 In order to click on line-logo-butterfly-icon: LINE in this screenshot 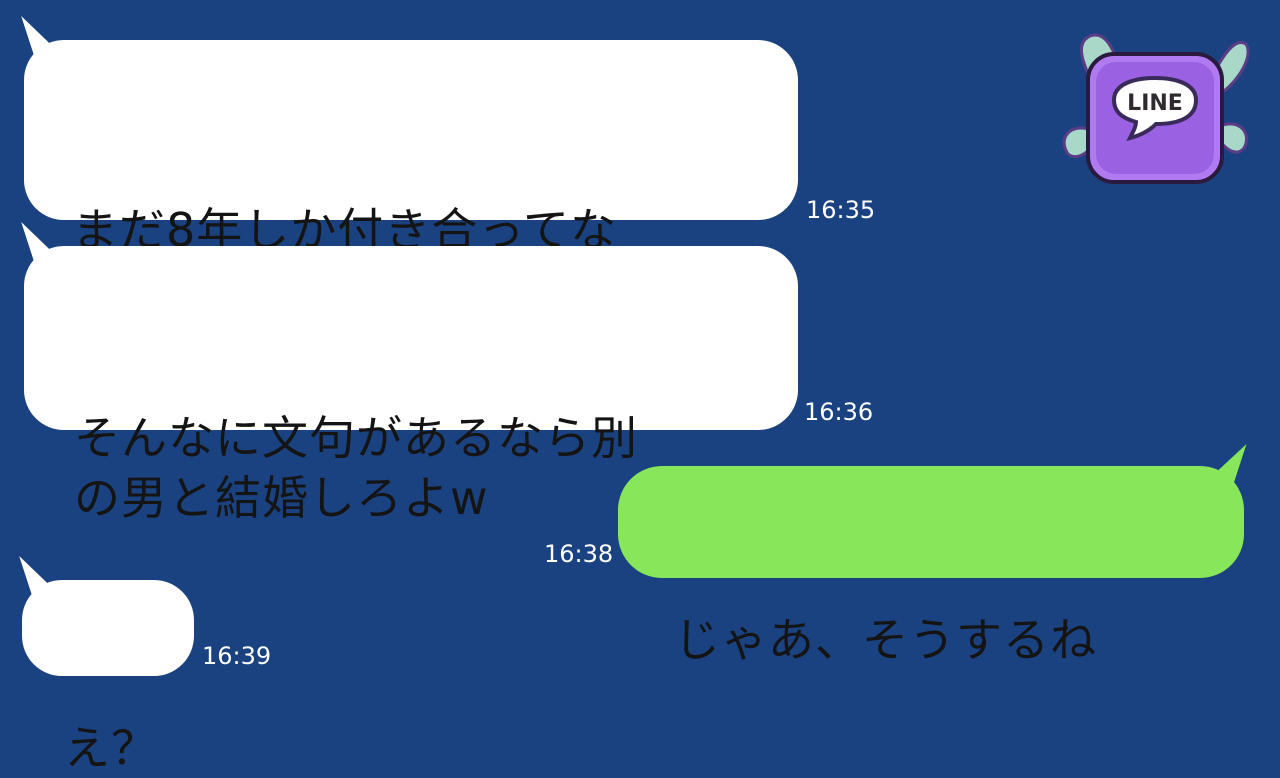, I will do `click(1156, 108)`.